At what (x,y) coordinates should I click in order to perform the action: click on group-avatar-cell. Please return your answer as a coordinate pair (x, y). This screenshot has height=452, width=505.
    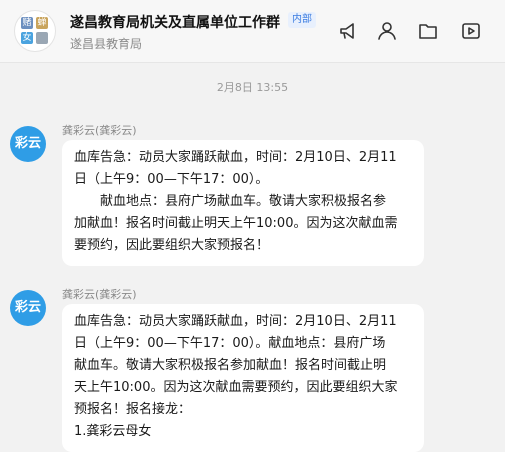
    Looking at the image, I should click on (42, 38).